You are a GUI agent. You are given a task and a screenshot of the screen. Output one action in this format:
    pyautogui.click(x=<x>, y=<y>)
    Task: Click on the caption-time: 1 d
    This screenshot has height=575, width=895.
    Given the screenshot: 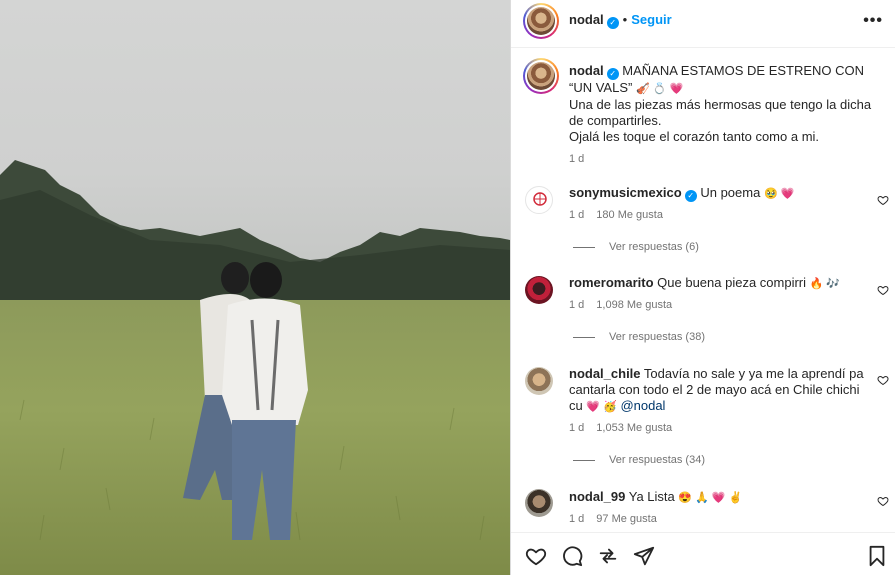 What is the action you would take?
    pyautogui.click(x=725, y=159)
    